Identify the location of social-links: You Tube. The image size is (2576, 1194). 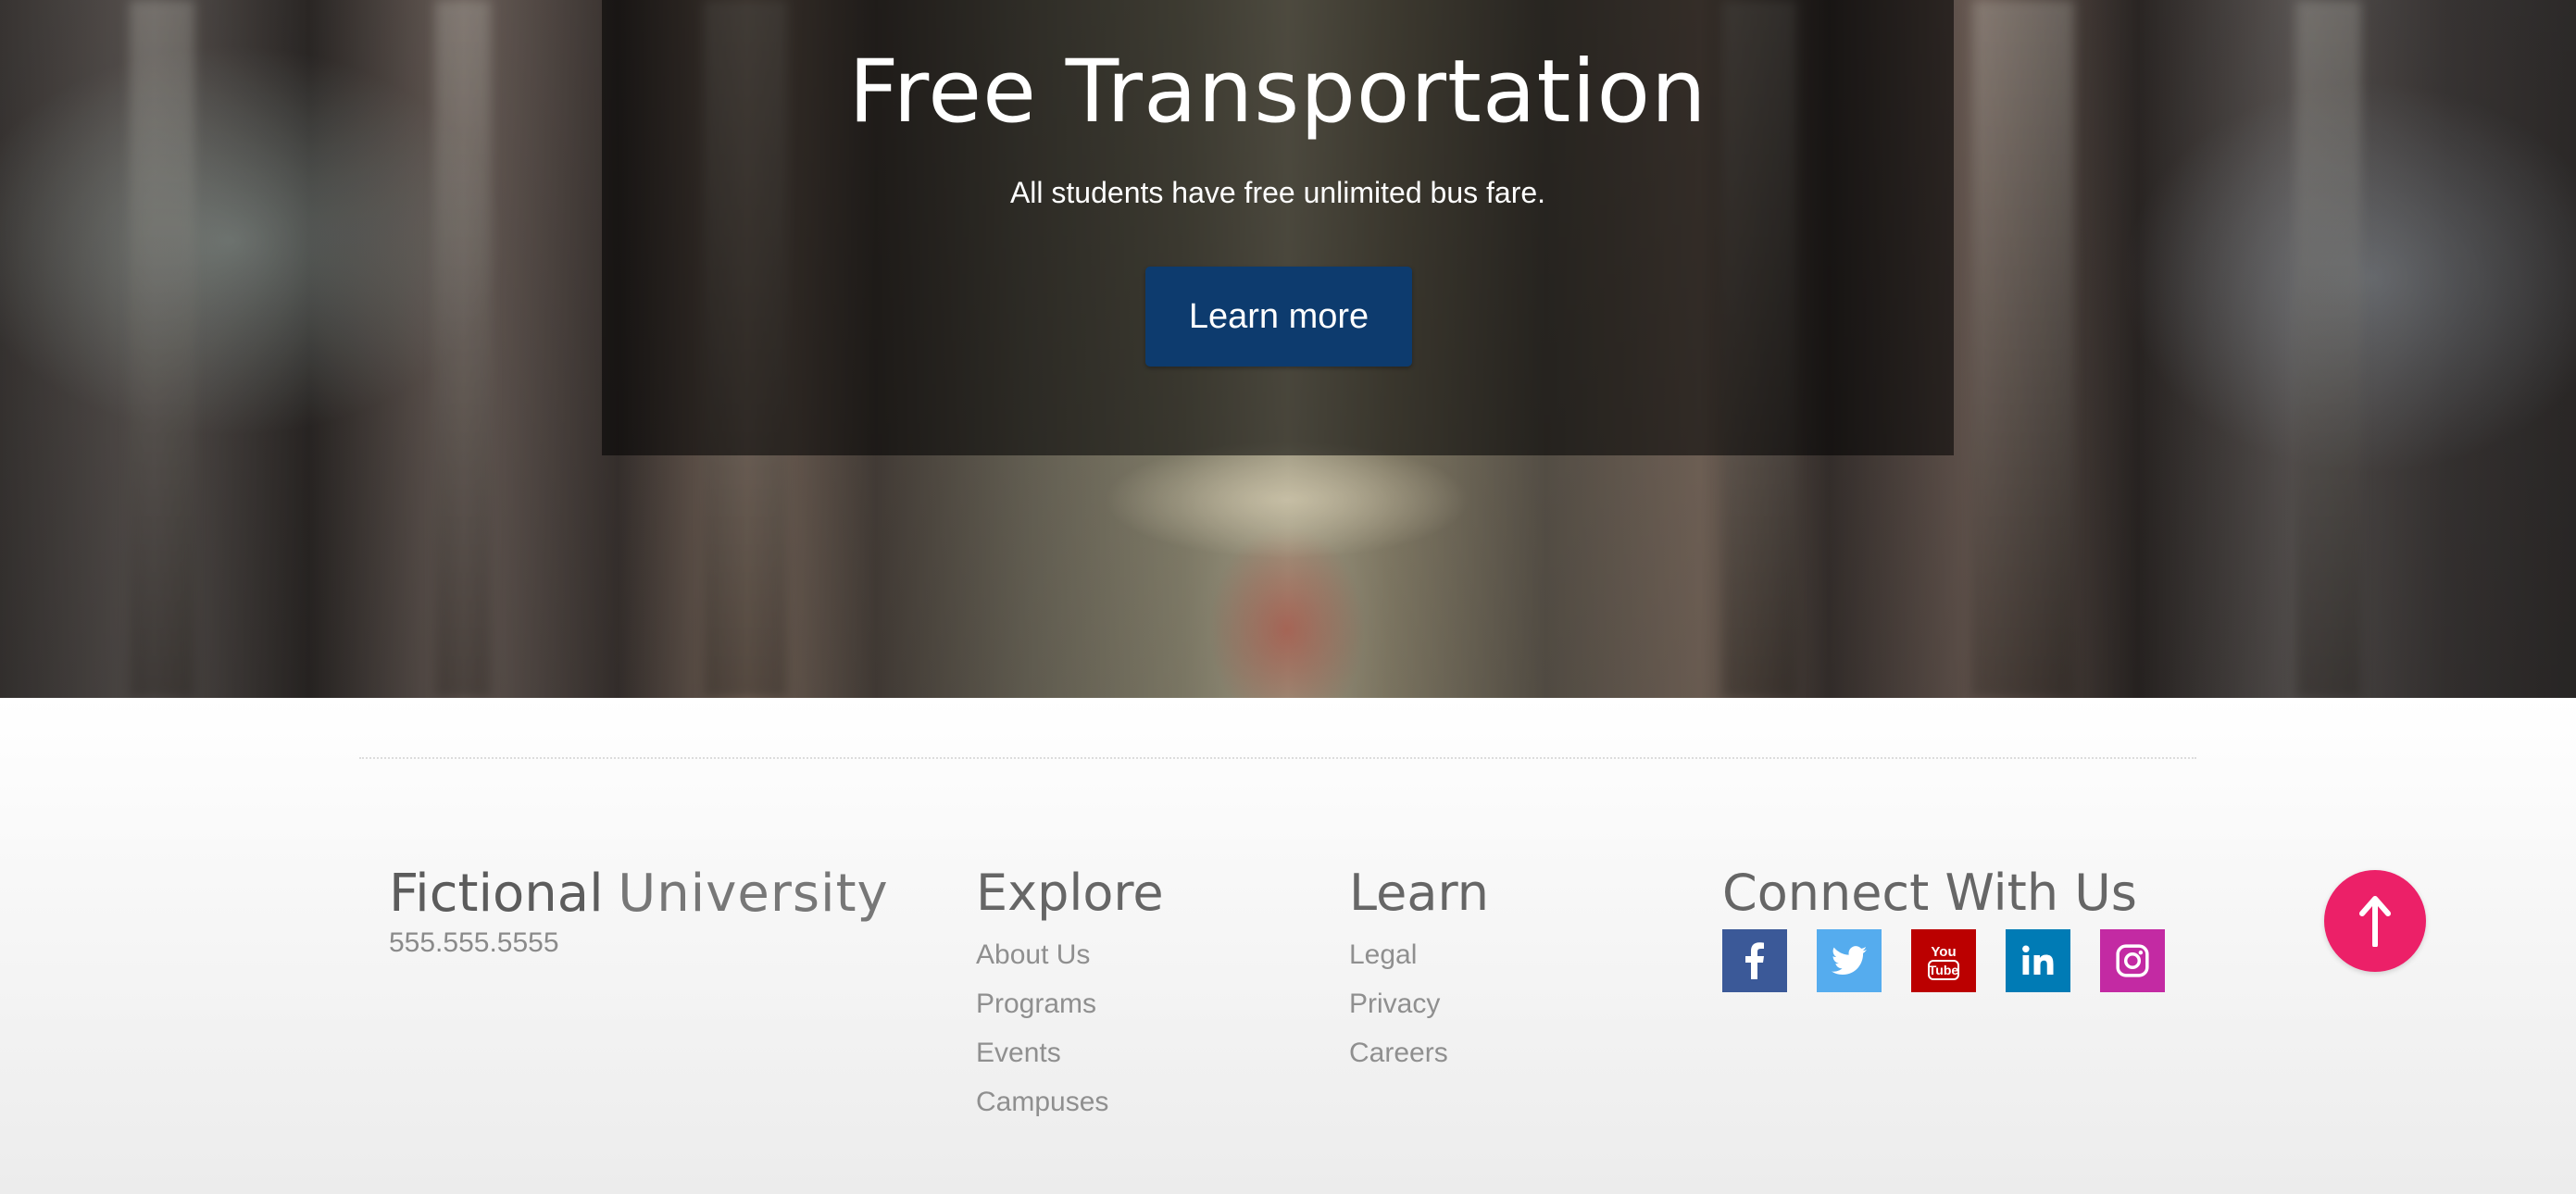
(1944, 960).